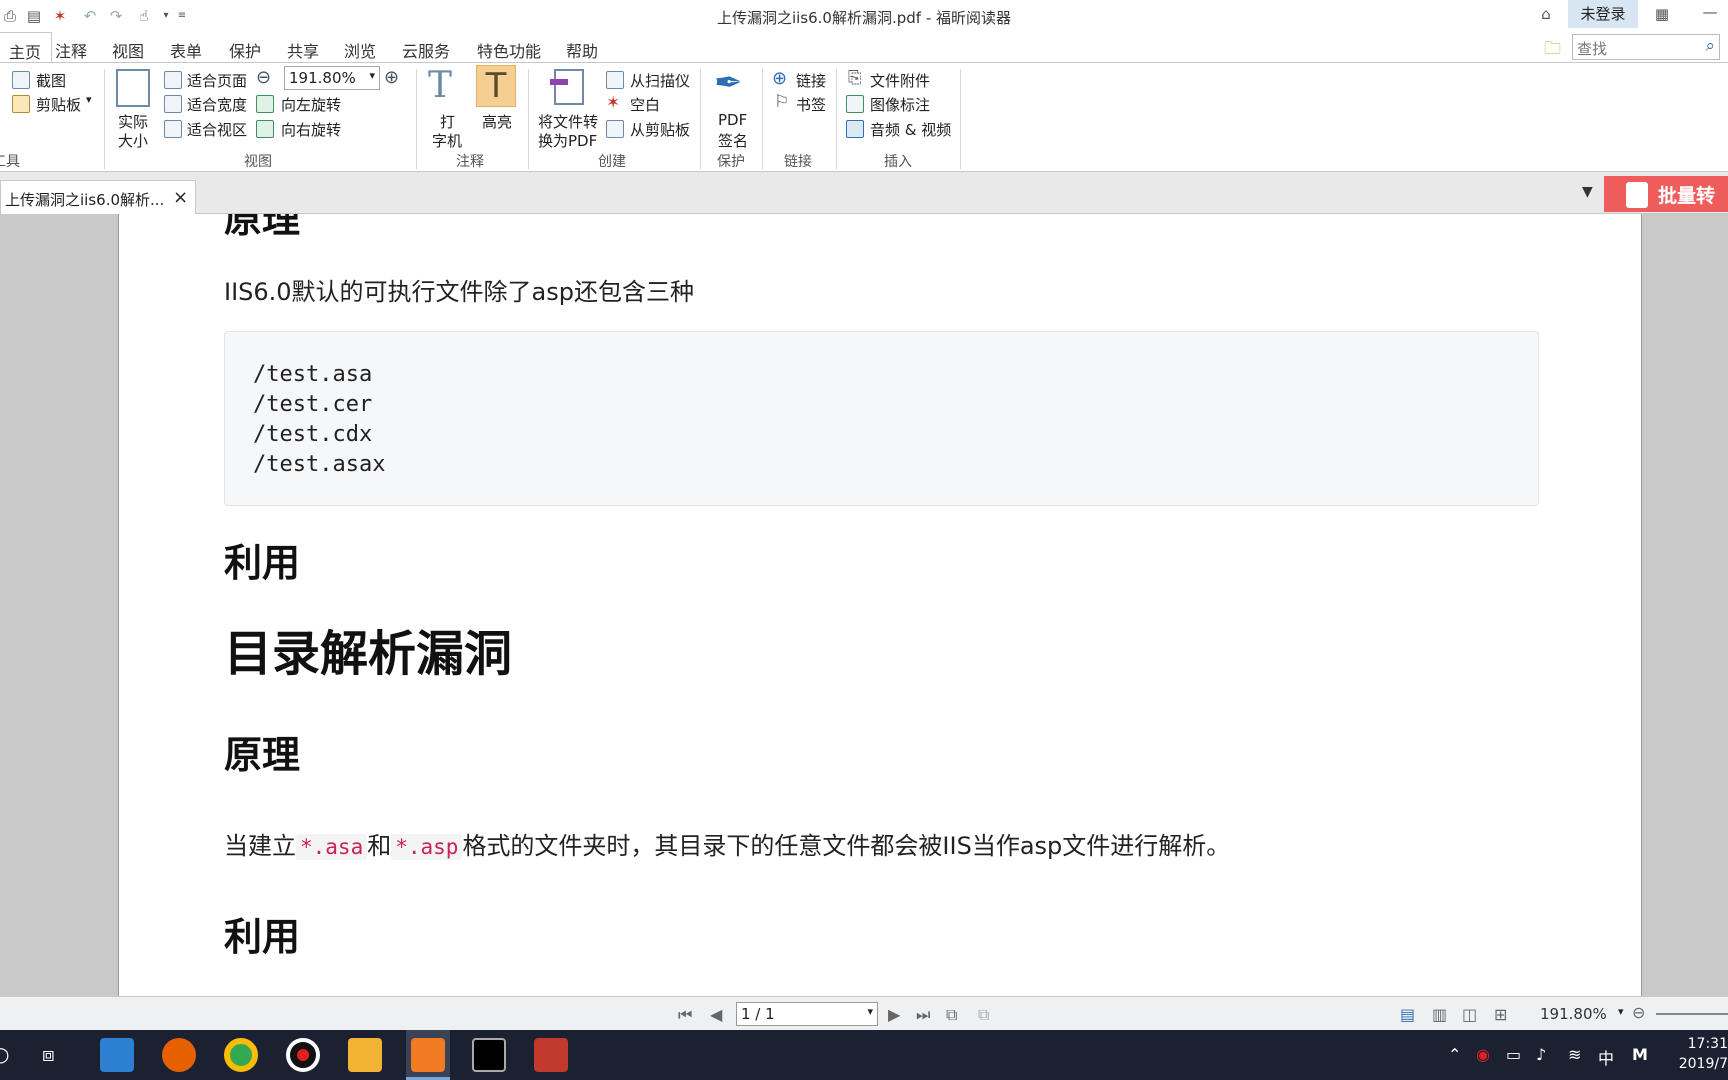 This screenshot has width=1728, height=1080. I want to click on tab-features: 特色功能, so click(509, 50).